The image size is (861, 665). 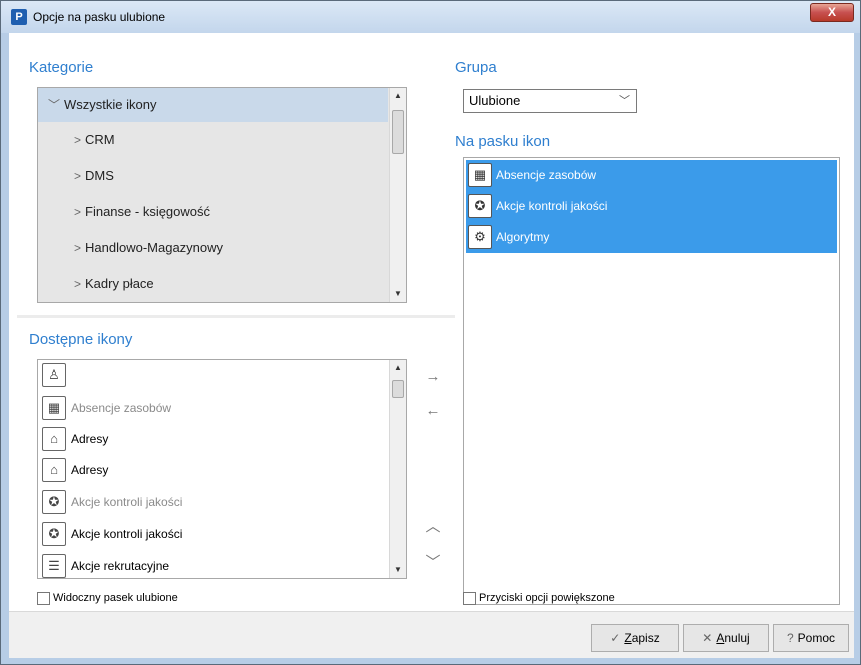 What do you see at coordinates (790, 638) in the screenshot?
I see `help-icon: ?` at bounding box center [790, 638].